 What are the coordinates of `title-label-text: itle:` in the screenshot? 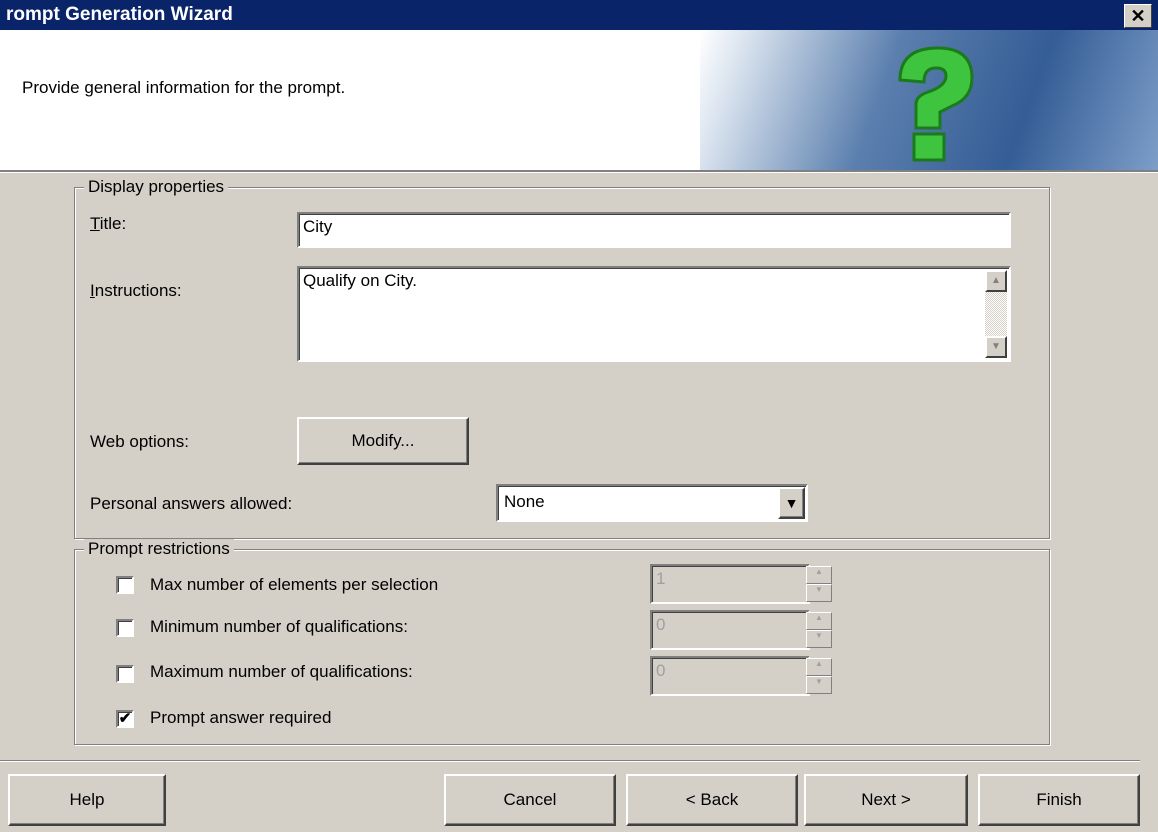 It's located at (113, 223).